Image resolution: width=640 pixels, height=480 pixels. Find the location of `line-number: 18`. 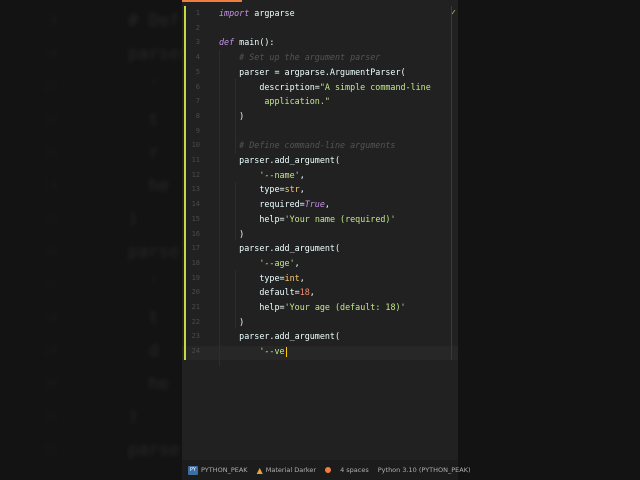

line-number: 18 is located at coordinates (195, 262).